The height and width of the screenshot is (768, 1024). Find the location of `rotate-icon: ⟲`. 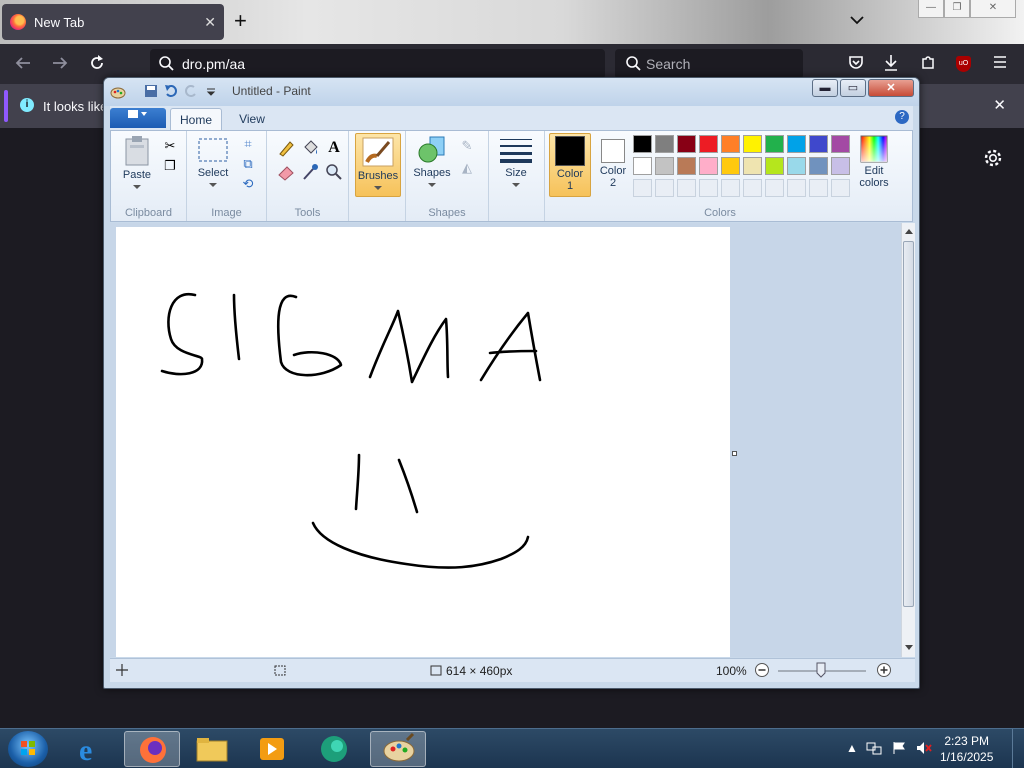

rotate-icon: ⟲ is located at coordinates (248, 184).